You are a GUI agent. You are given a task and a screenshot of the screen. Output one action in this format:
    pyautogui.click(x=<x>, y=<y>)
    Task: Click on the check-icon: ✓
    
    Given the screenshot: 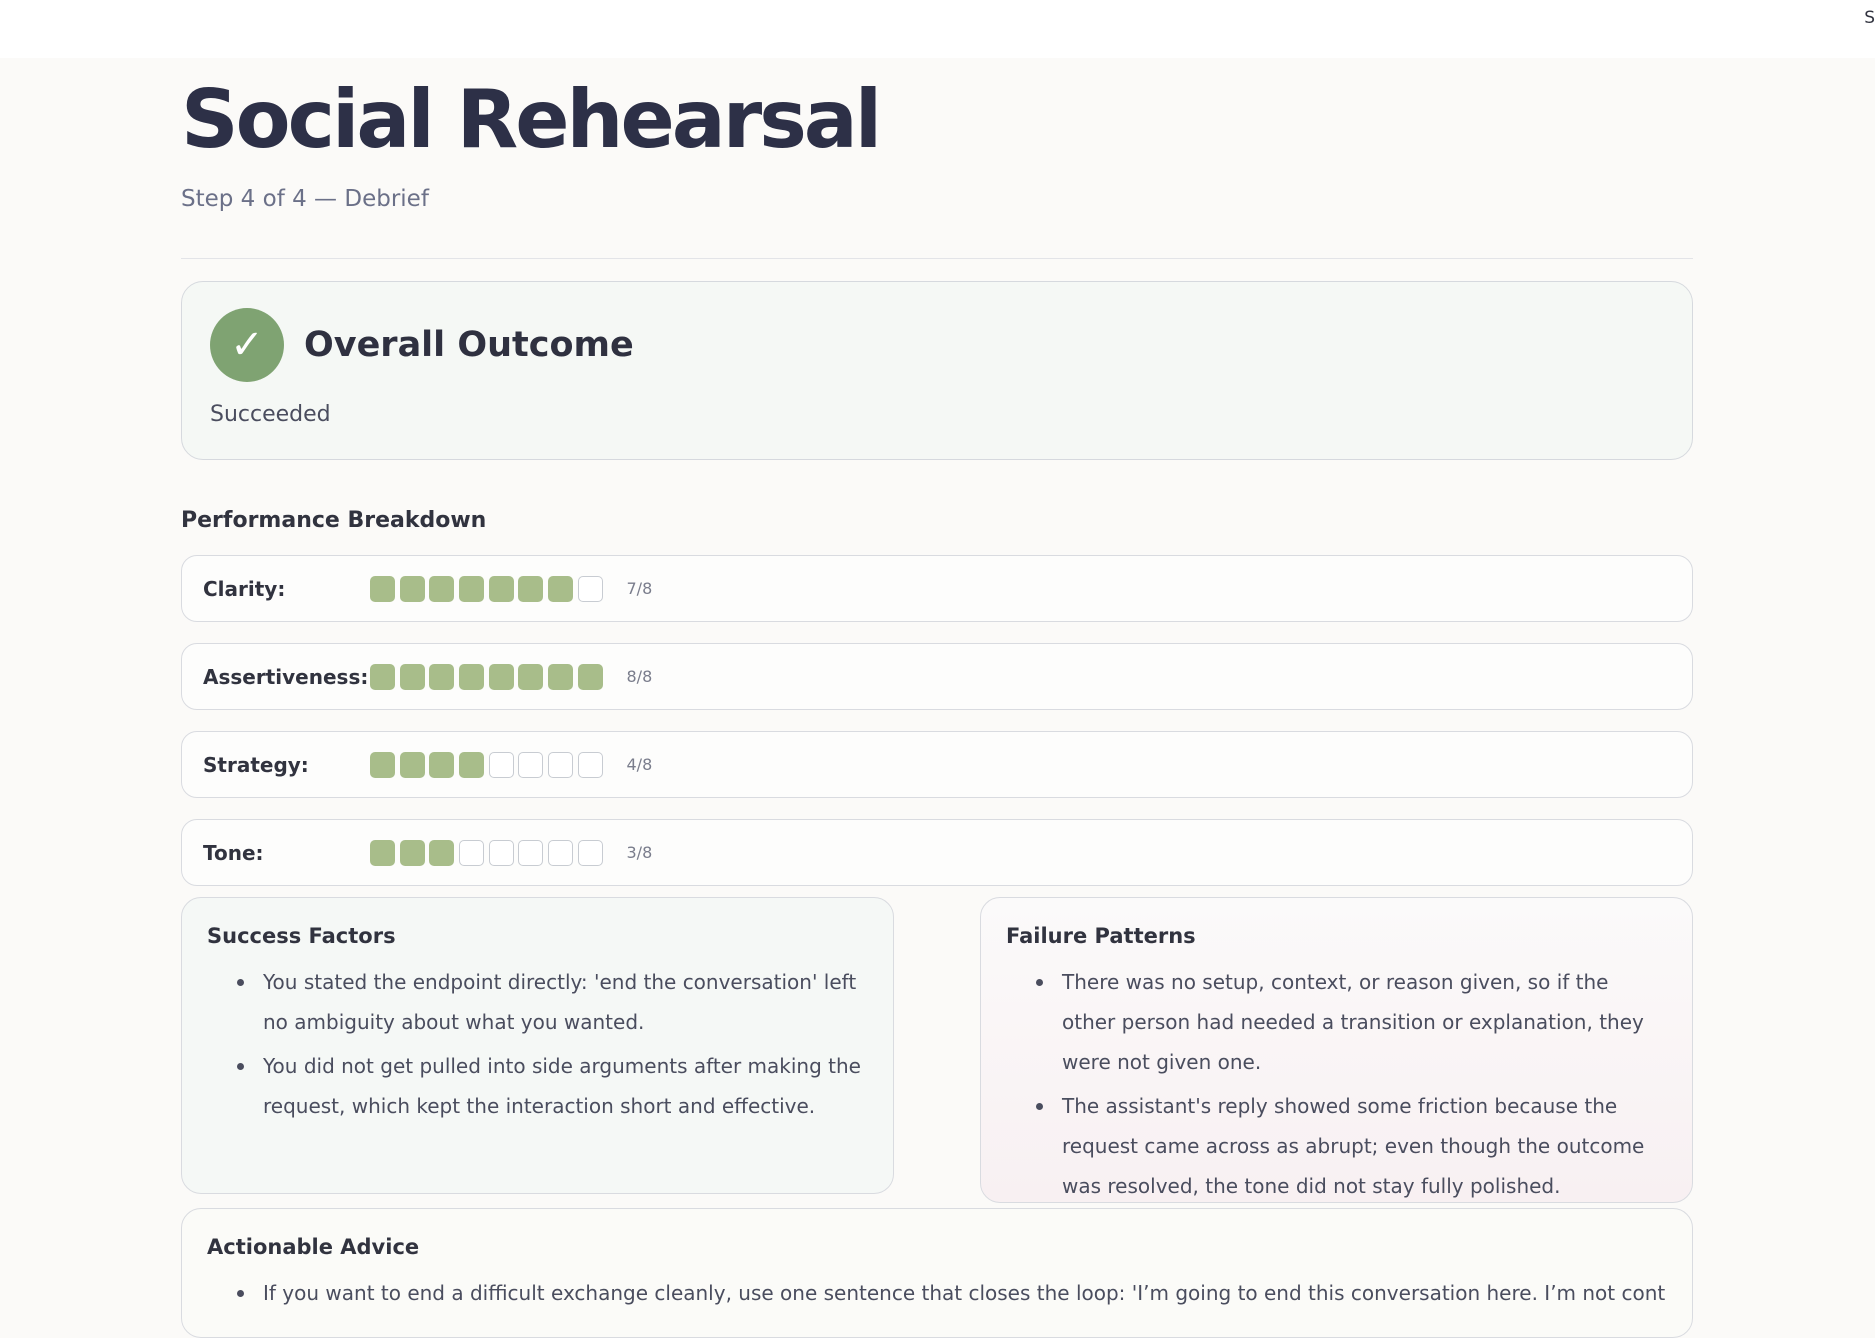 What is the action you would take?
    pyautogui.click(x=247, y=345)
    